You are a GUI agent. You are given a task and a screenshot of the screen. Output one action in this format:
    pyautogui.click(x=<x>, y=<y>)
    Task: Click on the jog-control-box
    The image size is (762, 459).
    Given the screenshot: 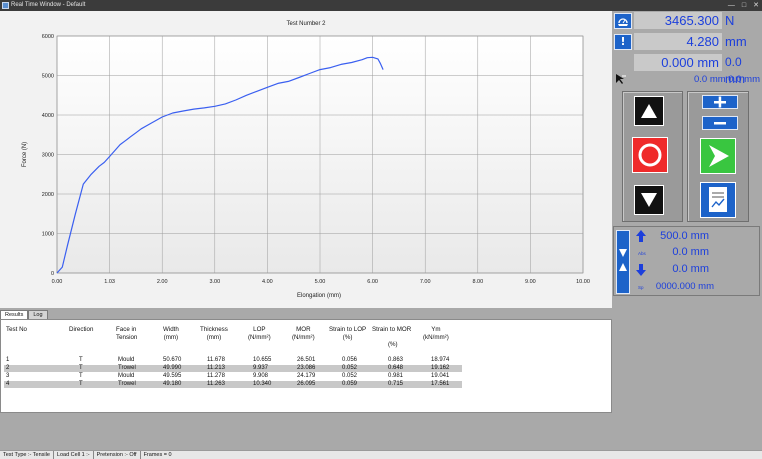 What is the action you would take?
    pyautogui.click(x=652, y=156)
    